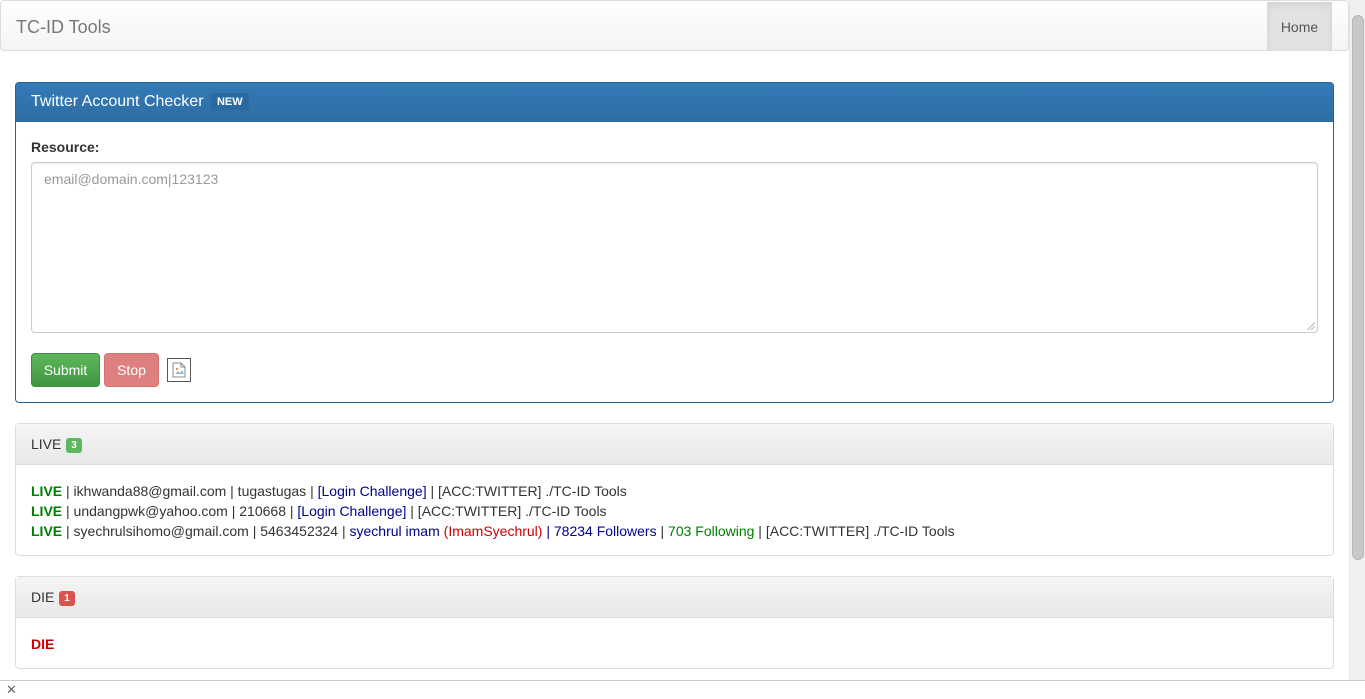  Describe the element at coordinates (117, 101) in the screenshot. I see `checker-title: Twitter Account Checker` at that location.